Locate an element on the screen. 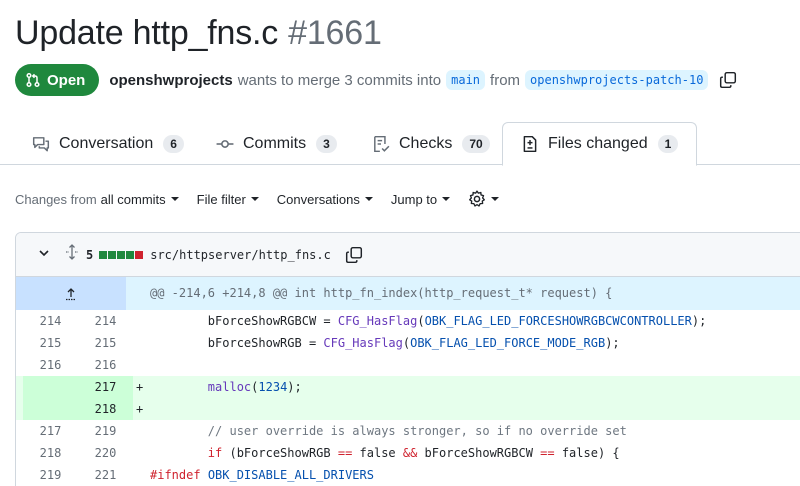 The height and width of the screenshot is (486, 800). jump-to-dropdown: Jump to is located at coordinates (421, 199).